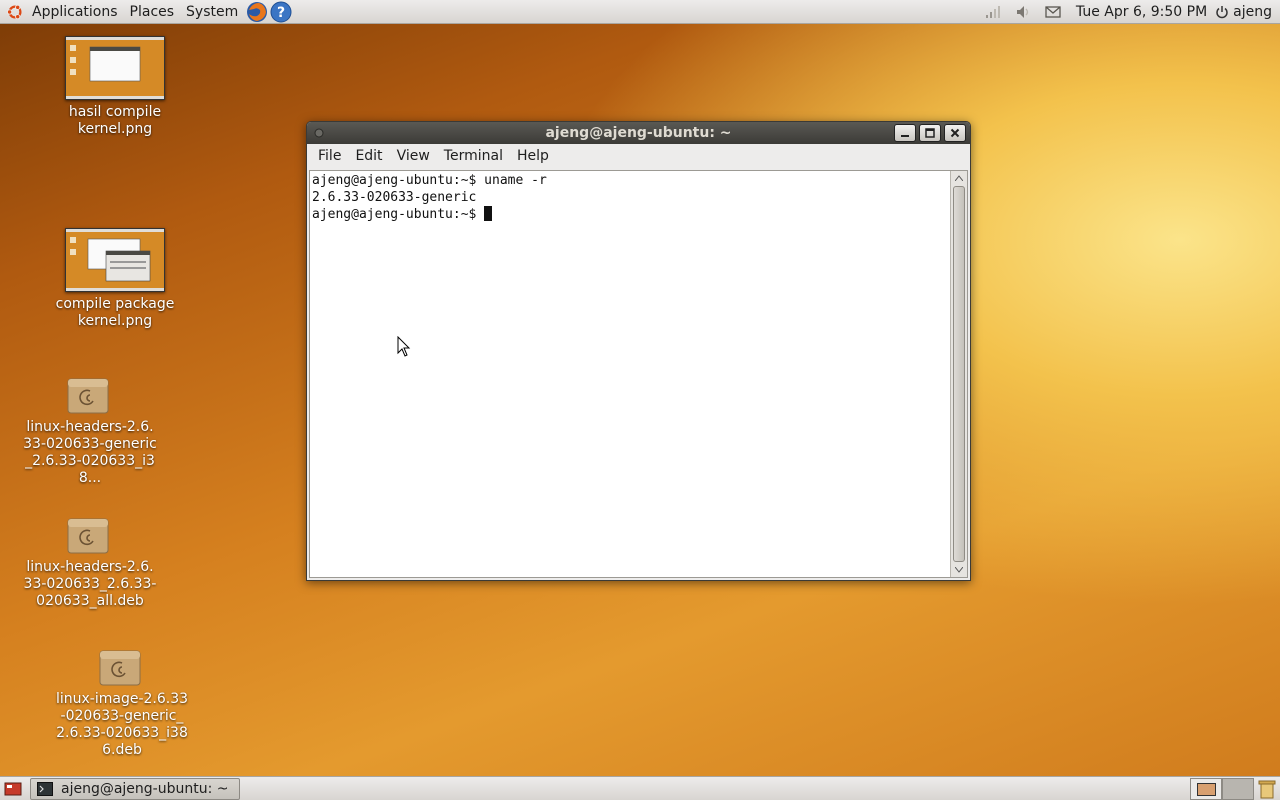 The width and height of the screenshot is (1280, 800). What do you see at coordinates (75, 12) in the screenshot?
I see `applications-menu: Applications` at bounding box center [75, 12].